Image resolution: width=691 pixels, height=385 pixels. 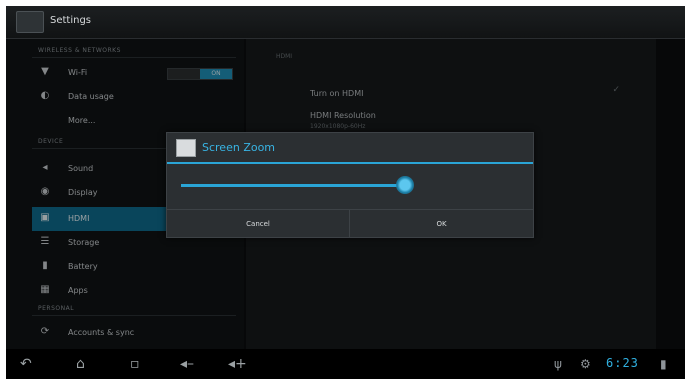 What do you see at coordinates (258, 224) in the screenshot?
I see `cancel-button: Cancel` at bounding box center [258, 224].